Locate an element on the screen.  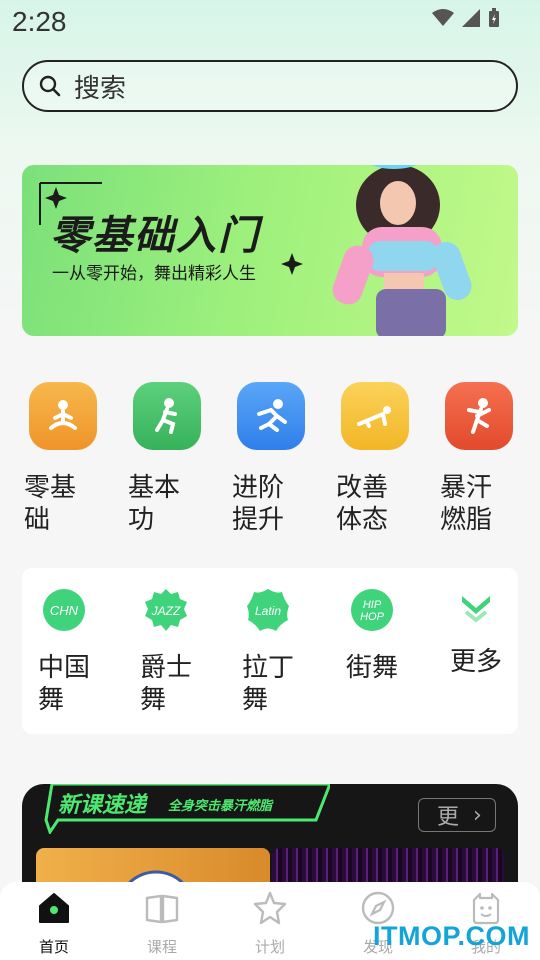
svg-text: HIP is located at coordinates (372, 605).